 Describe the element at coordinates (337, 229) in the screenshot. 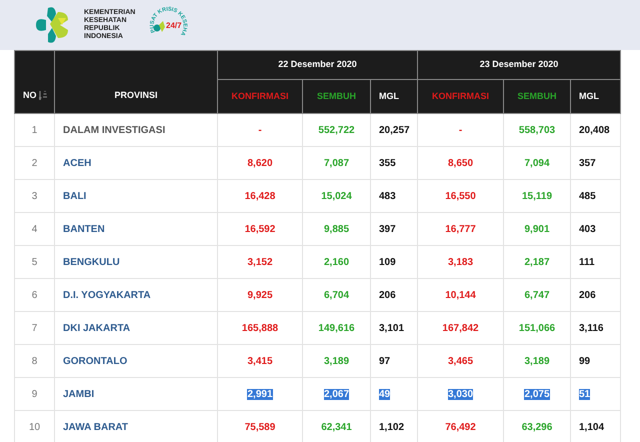

I see `table-cell: 9,885` at that location.